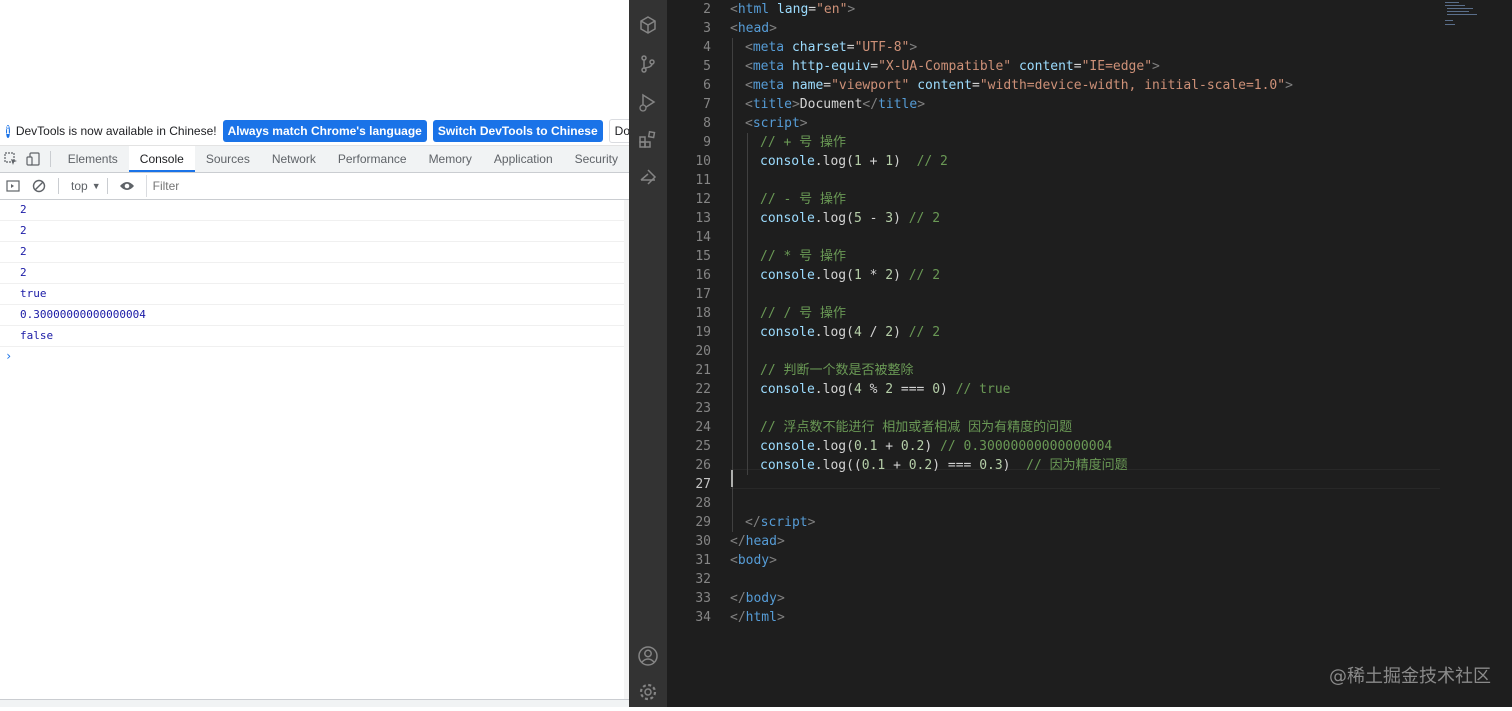 The height and width of the screenshot is (711, 1512). I want to click on live-expression-eye-icon, so click(127, 186).